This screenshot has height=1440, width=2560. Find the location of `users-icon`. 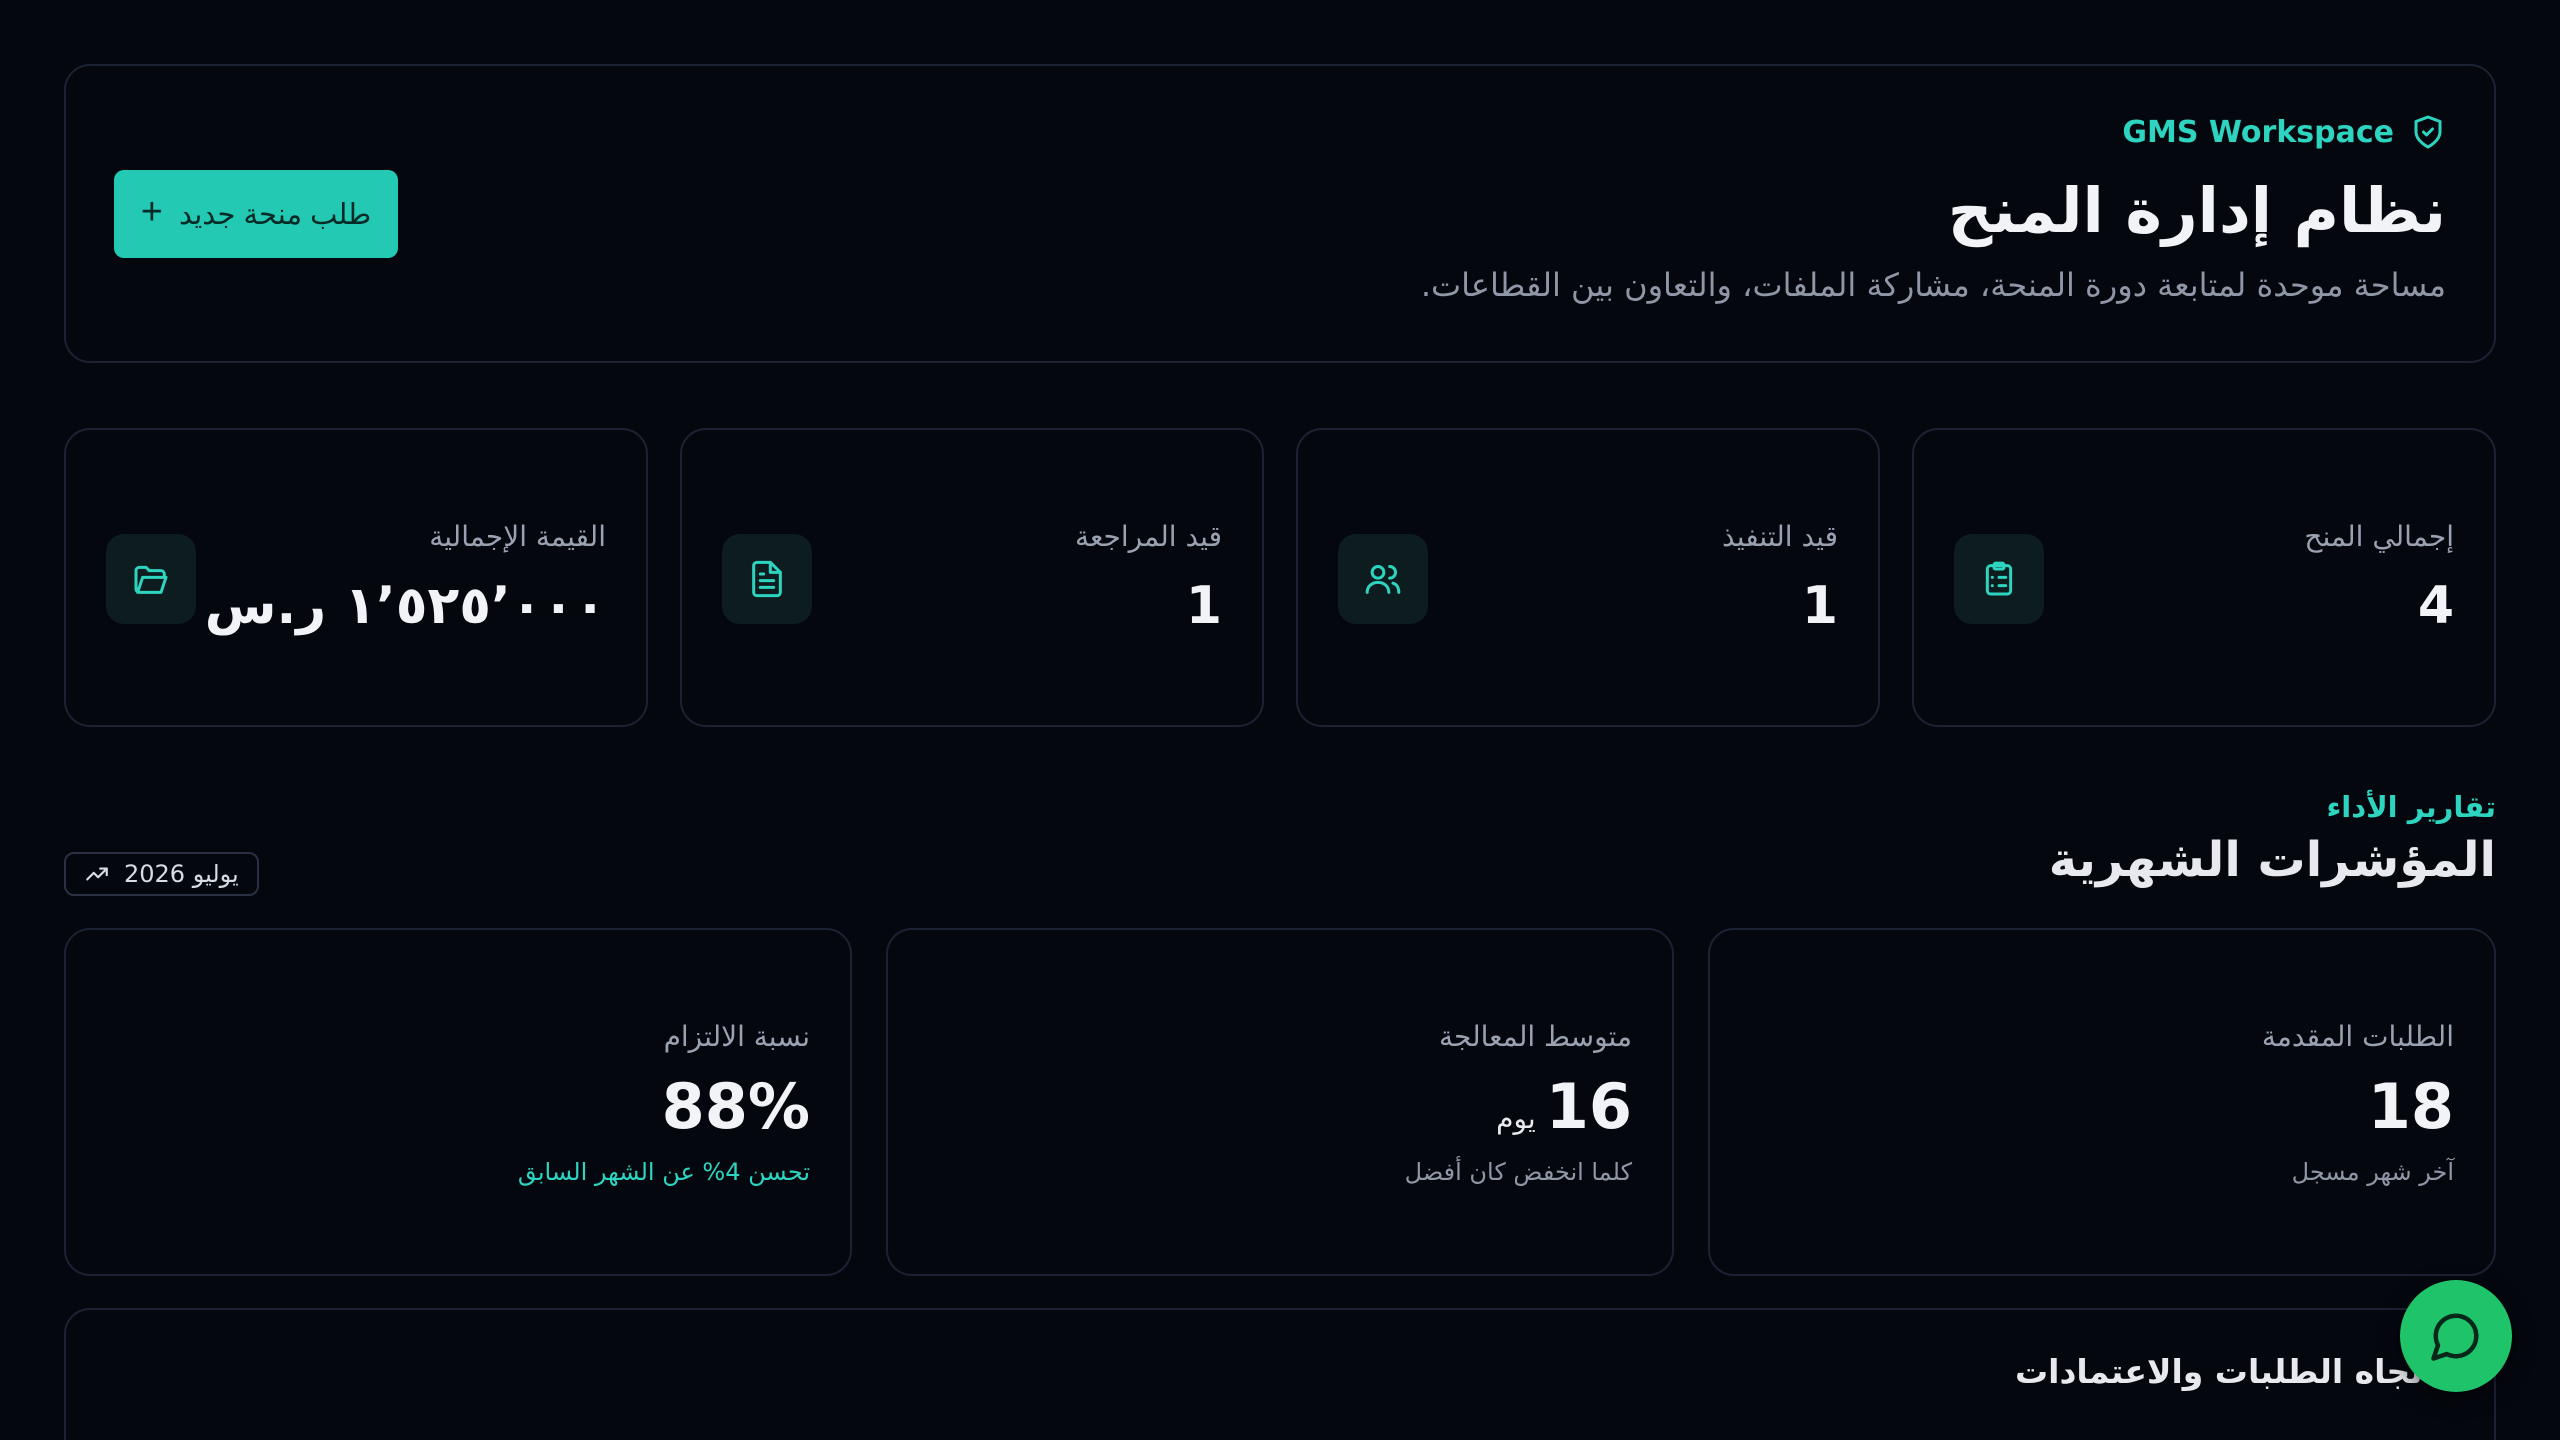

users-icon is located at coordinates (1383, 579).